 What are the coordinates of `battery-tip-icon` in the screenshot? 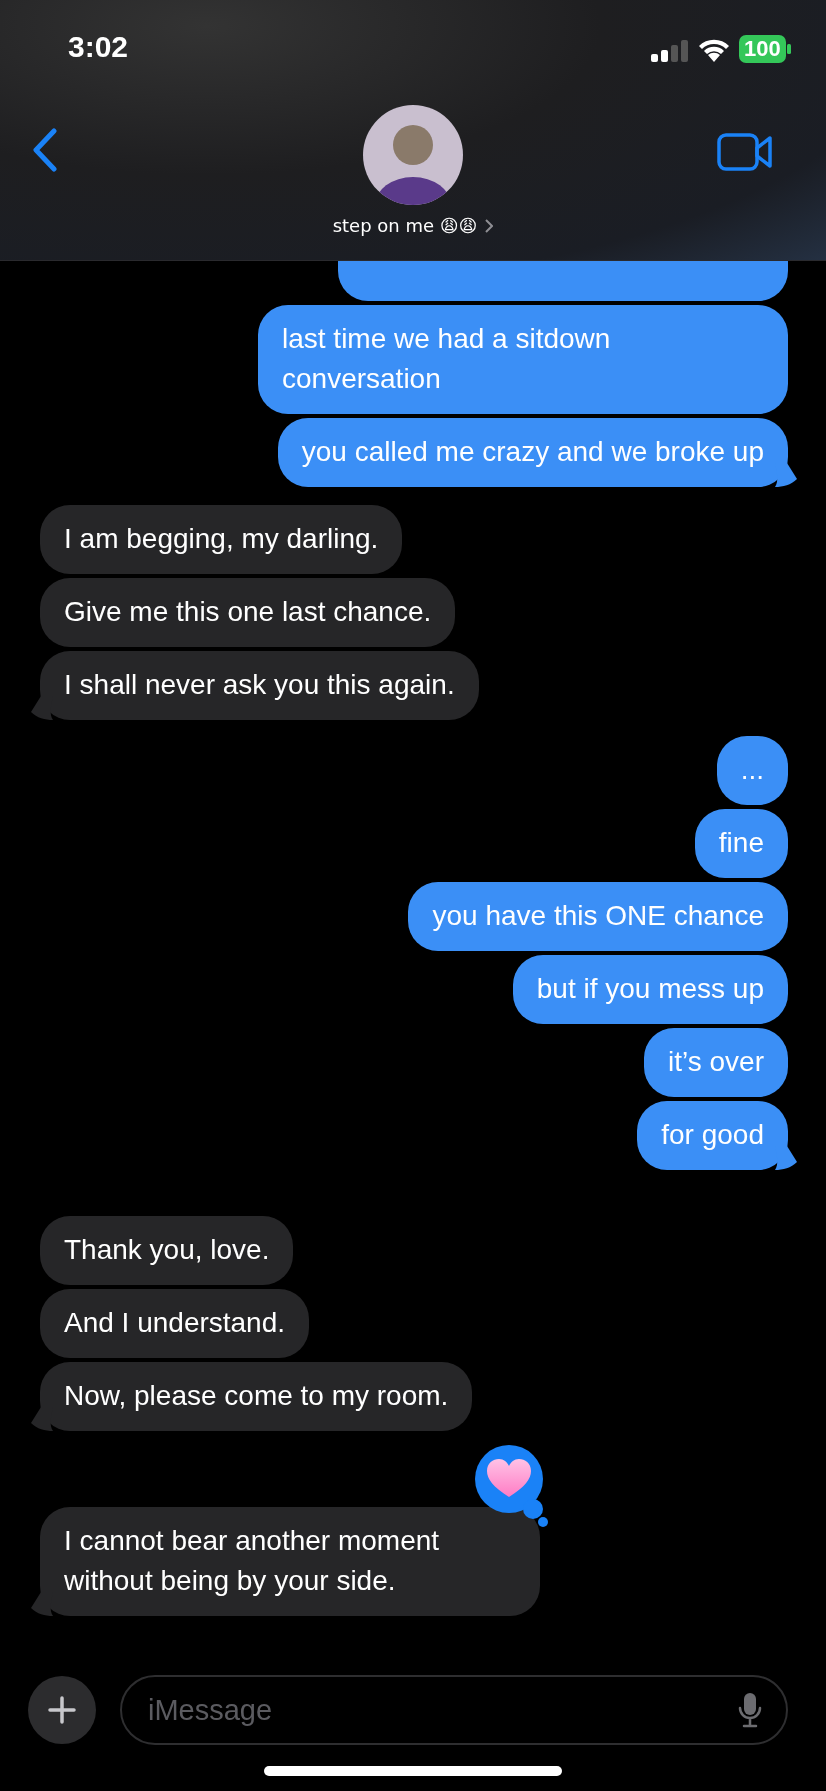 It's located at (789, 49).